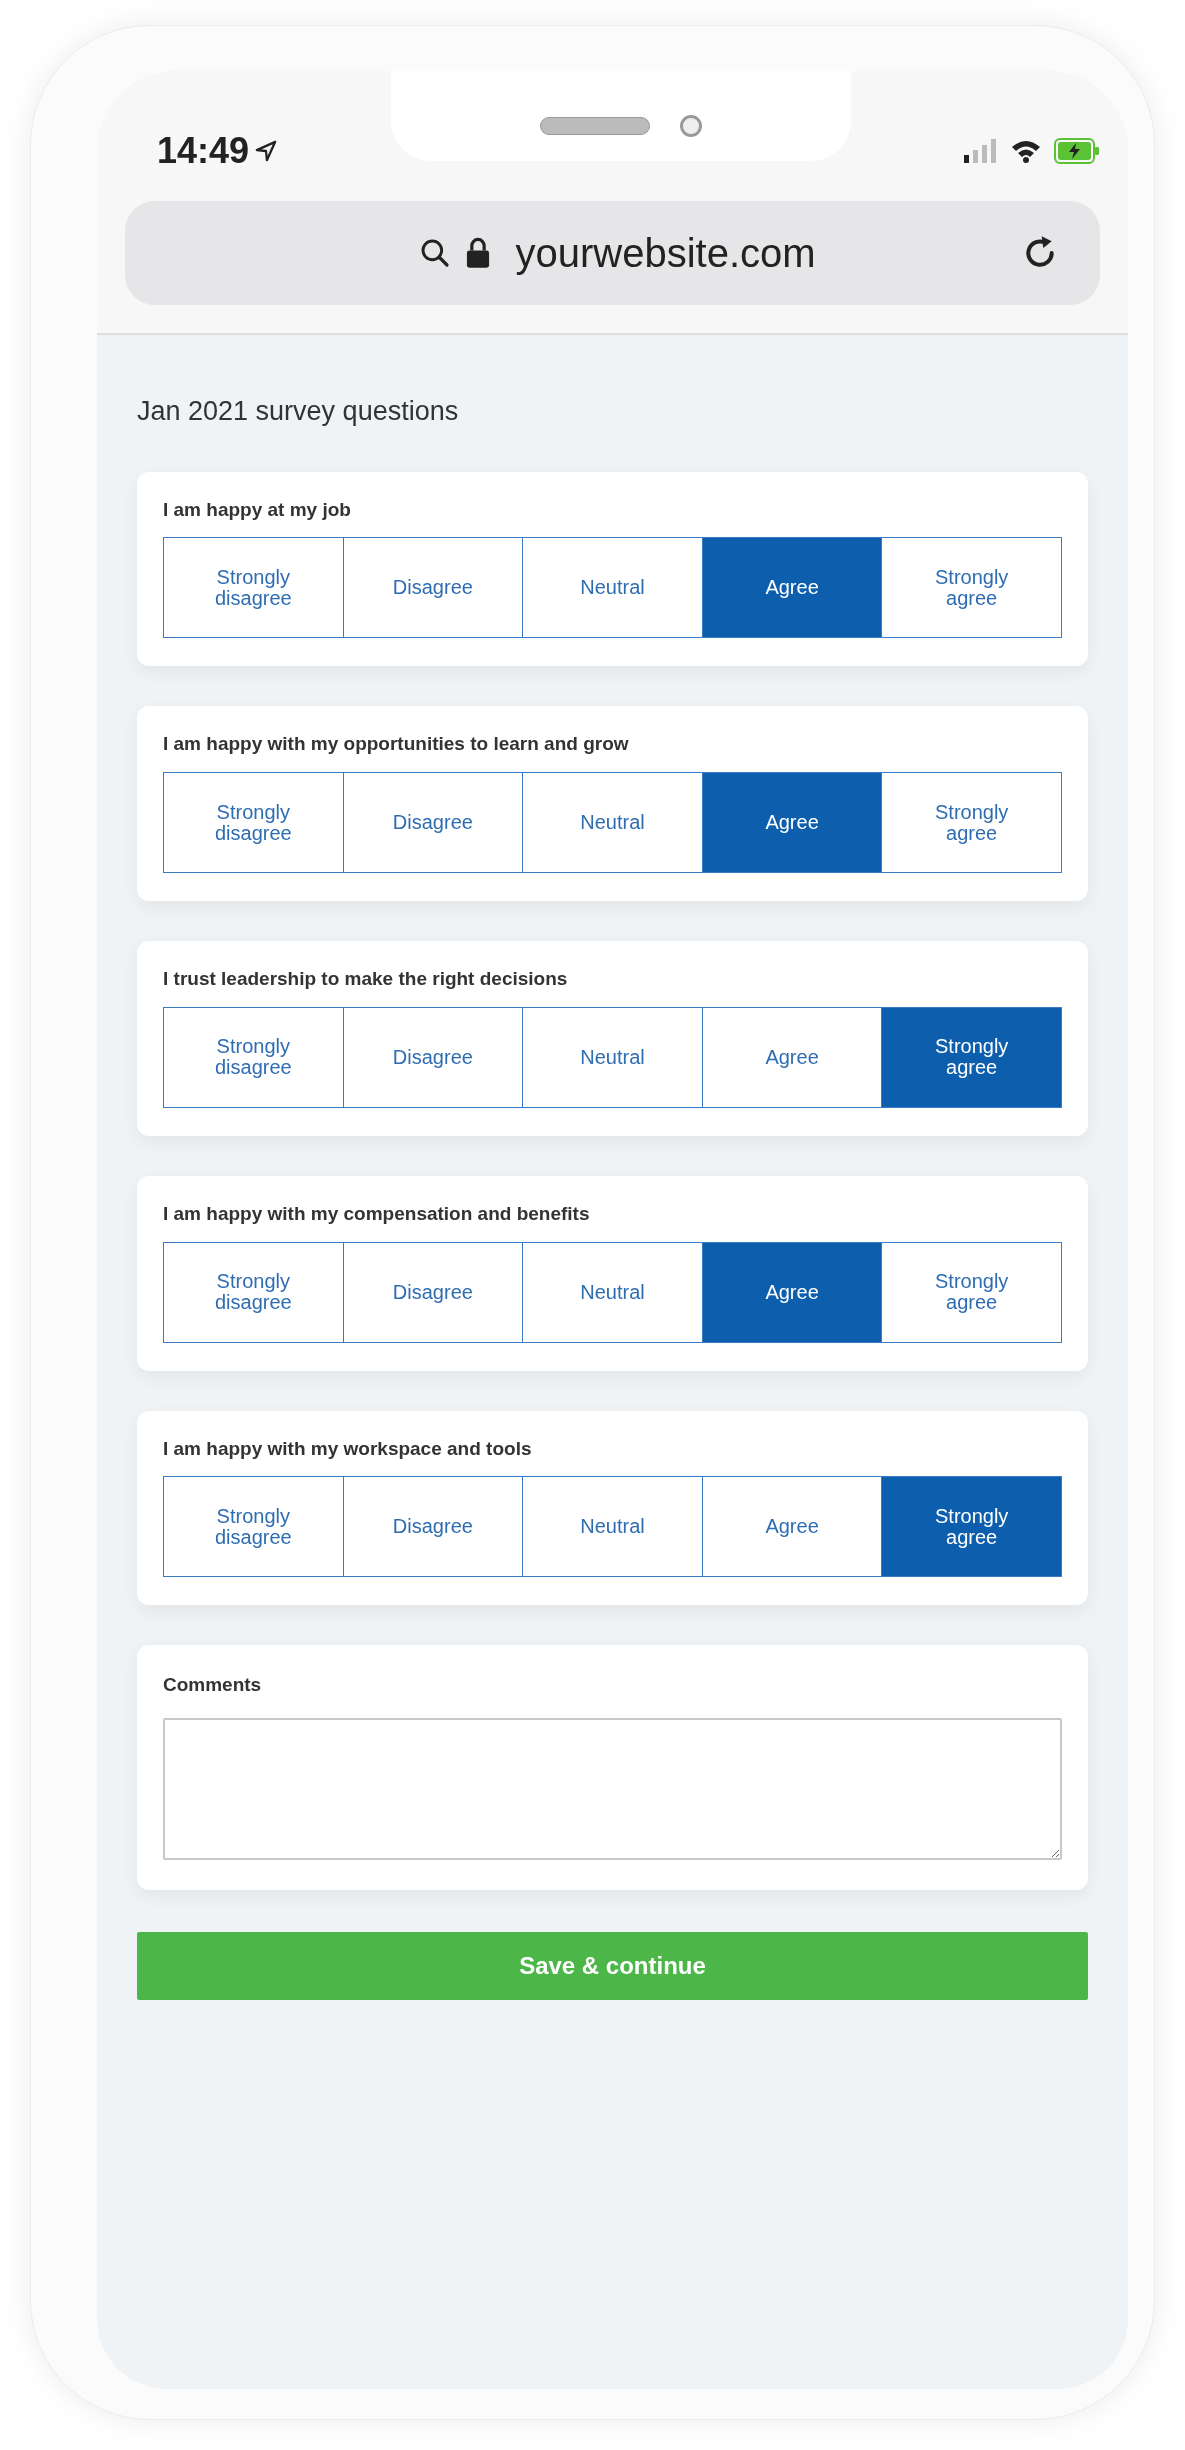 Image resolution: width=1185 pixels, height=2450 pixels. I want to click on location-arrow-icon, so click(266, 151).